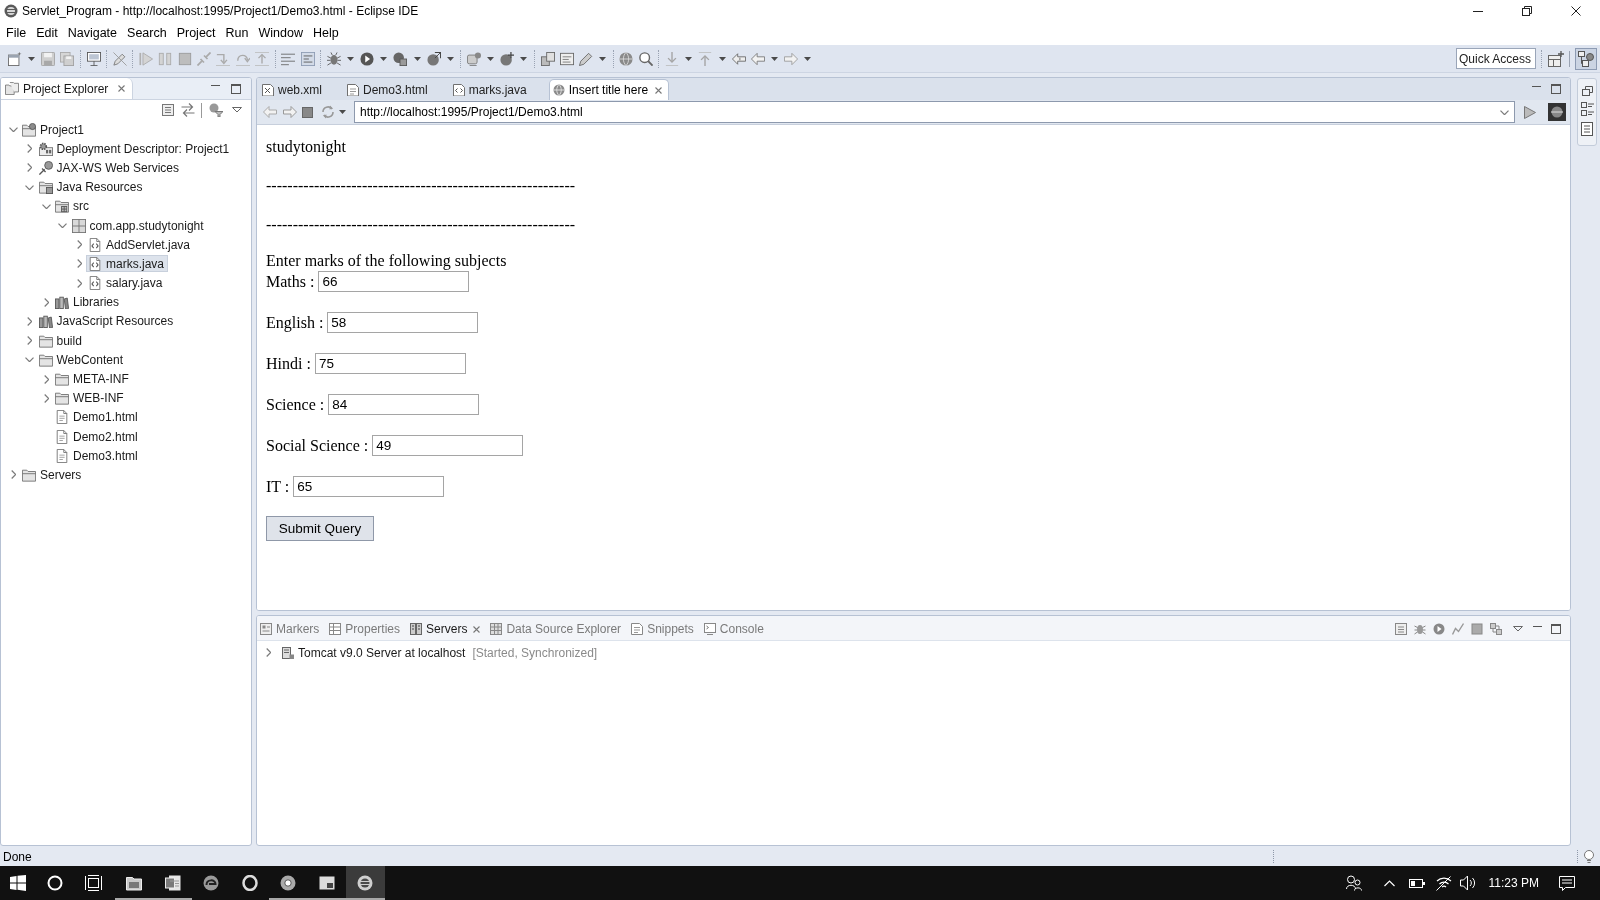  What do you see at coordinates (93, 58) in the screenshot?
I see `monitor-icon` at bounding box center [93, 58].